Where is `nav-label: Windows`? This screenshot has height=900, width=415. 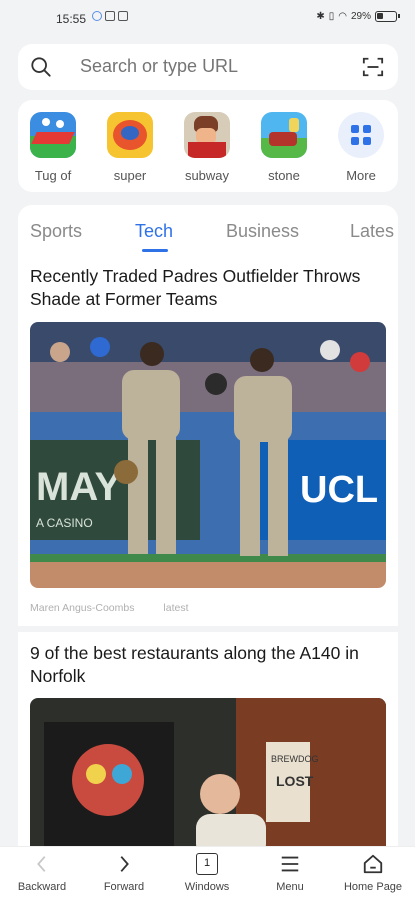
nav-label: Windows is located at coordinates (207, 887).